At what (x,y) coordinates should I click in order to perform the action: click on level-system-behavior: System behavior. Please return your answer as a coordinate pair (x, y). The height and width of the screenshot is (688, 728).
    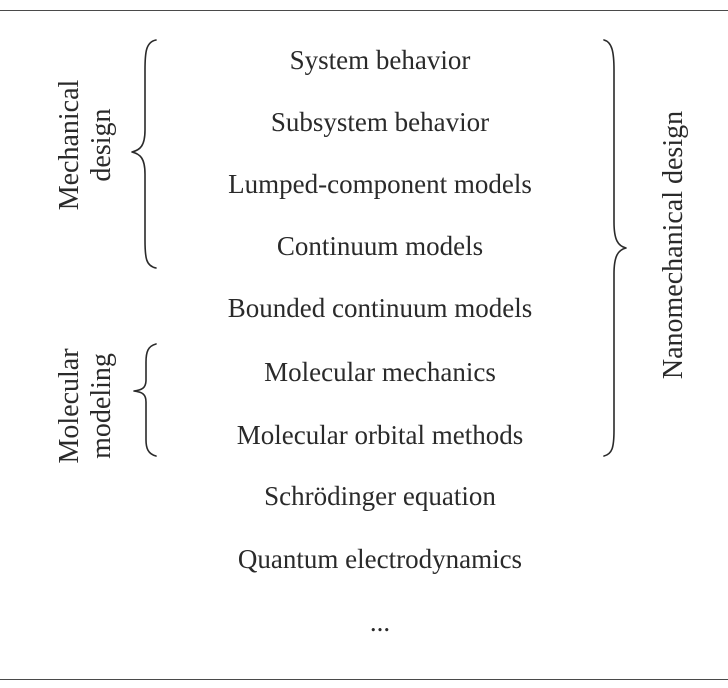
    Looking at the image, I should click on (380, 60).